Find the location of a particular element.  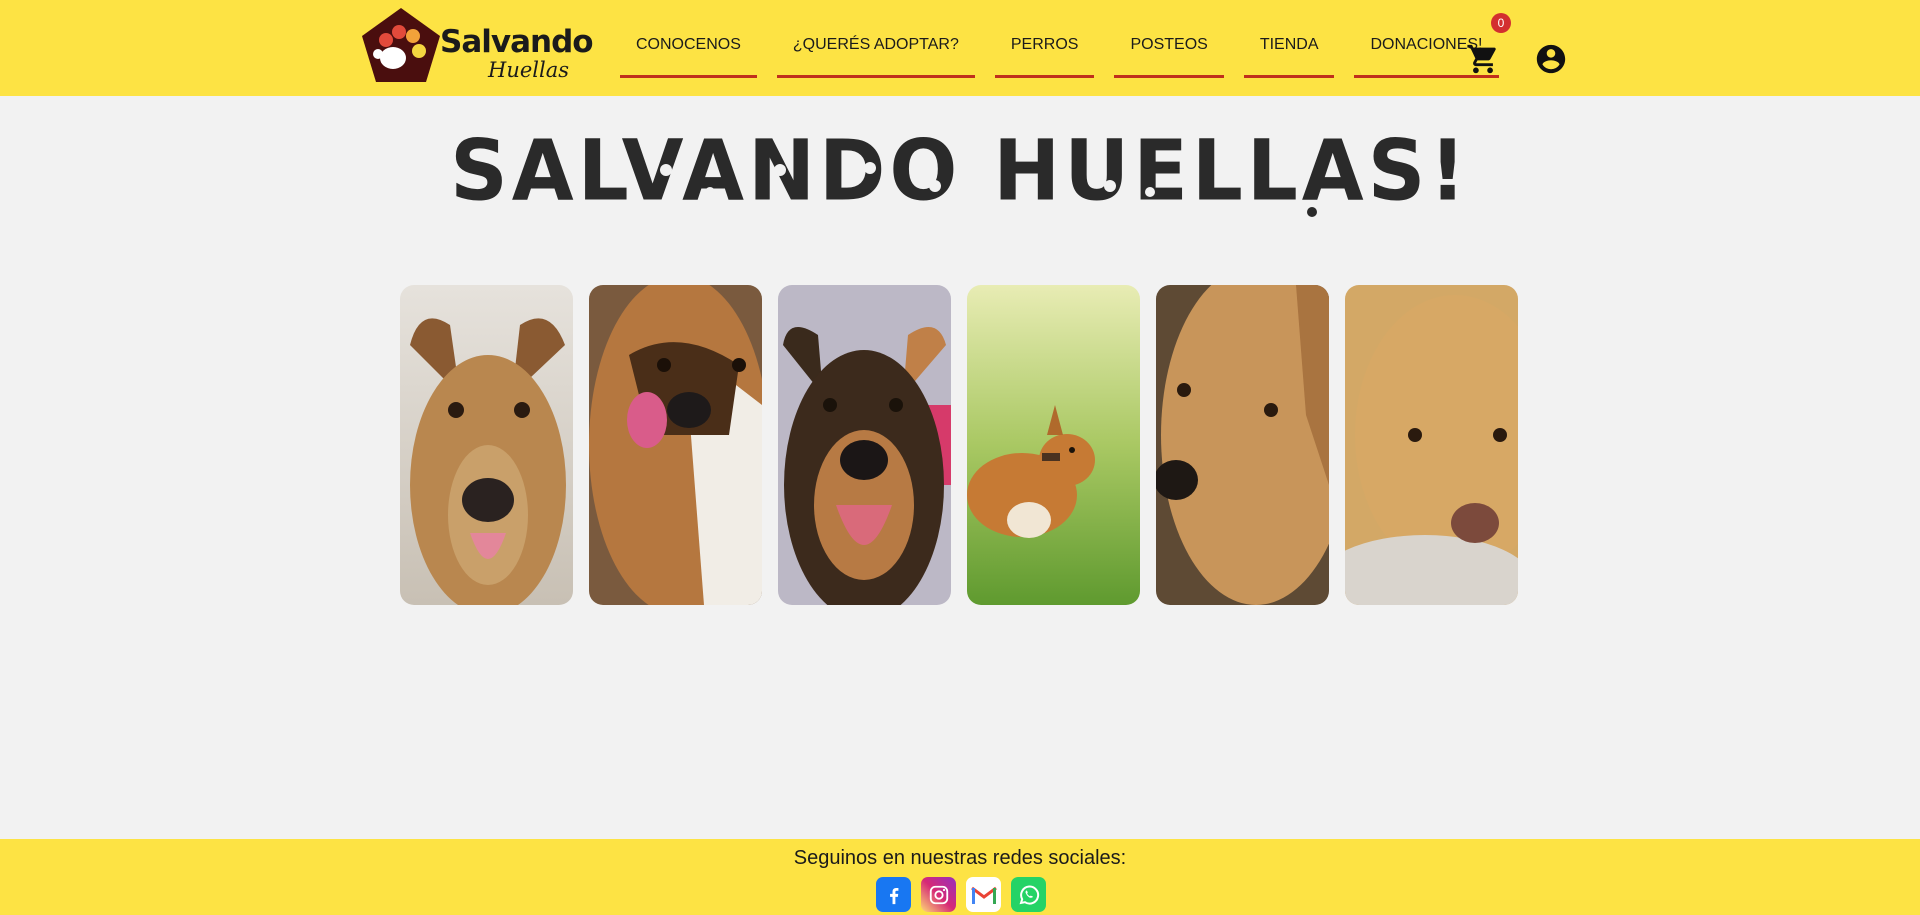

account-circle-icon is located at coordinates (1551, 59).